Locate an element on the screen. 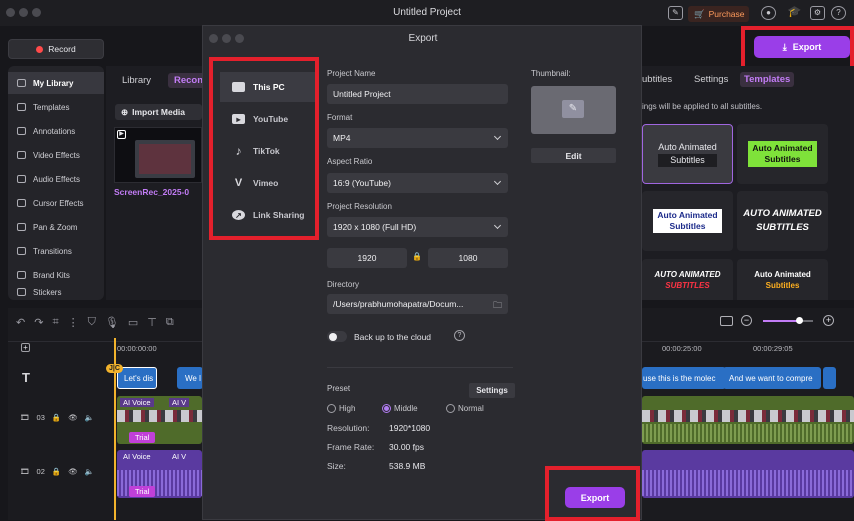 This screenshot has height=521, width=854. account-icon: ● is located at coordinates (768, 13).